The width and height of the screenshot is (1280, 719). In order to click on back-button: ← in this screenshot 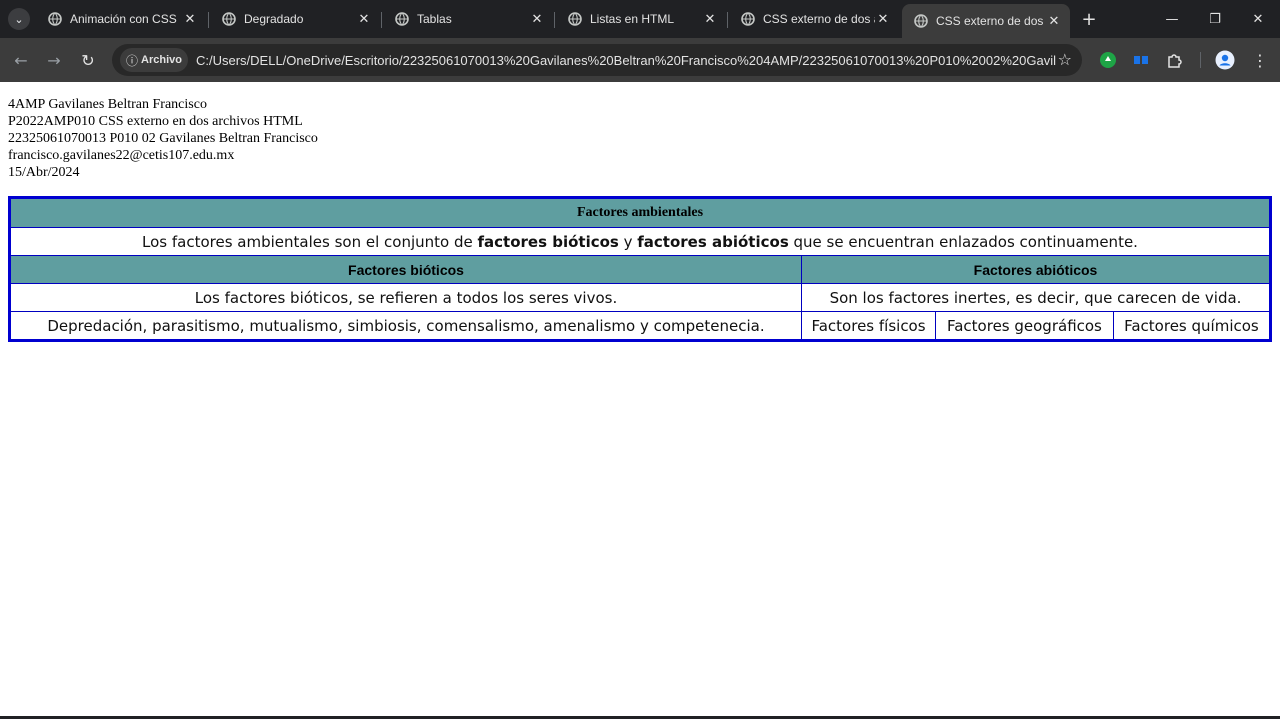, I will do `click(21, 60)`.